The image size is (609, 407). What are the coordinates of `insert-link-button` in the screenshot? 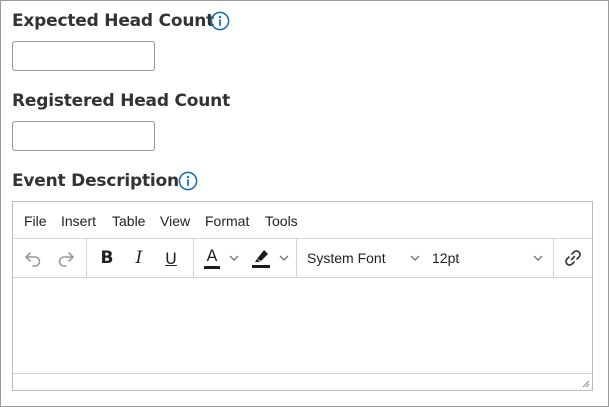 It's located at (573, 258).